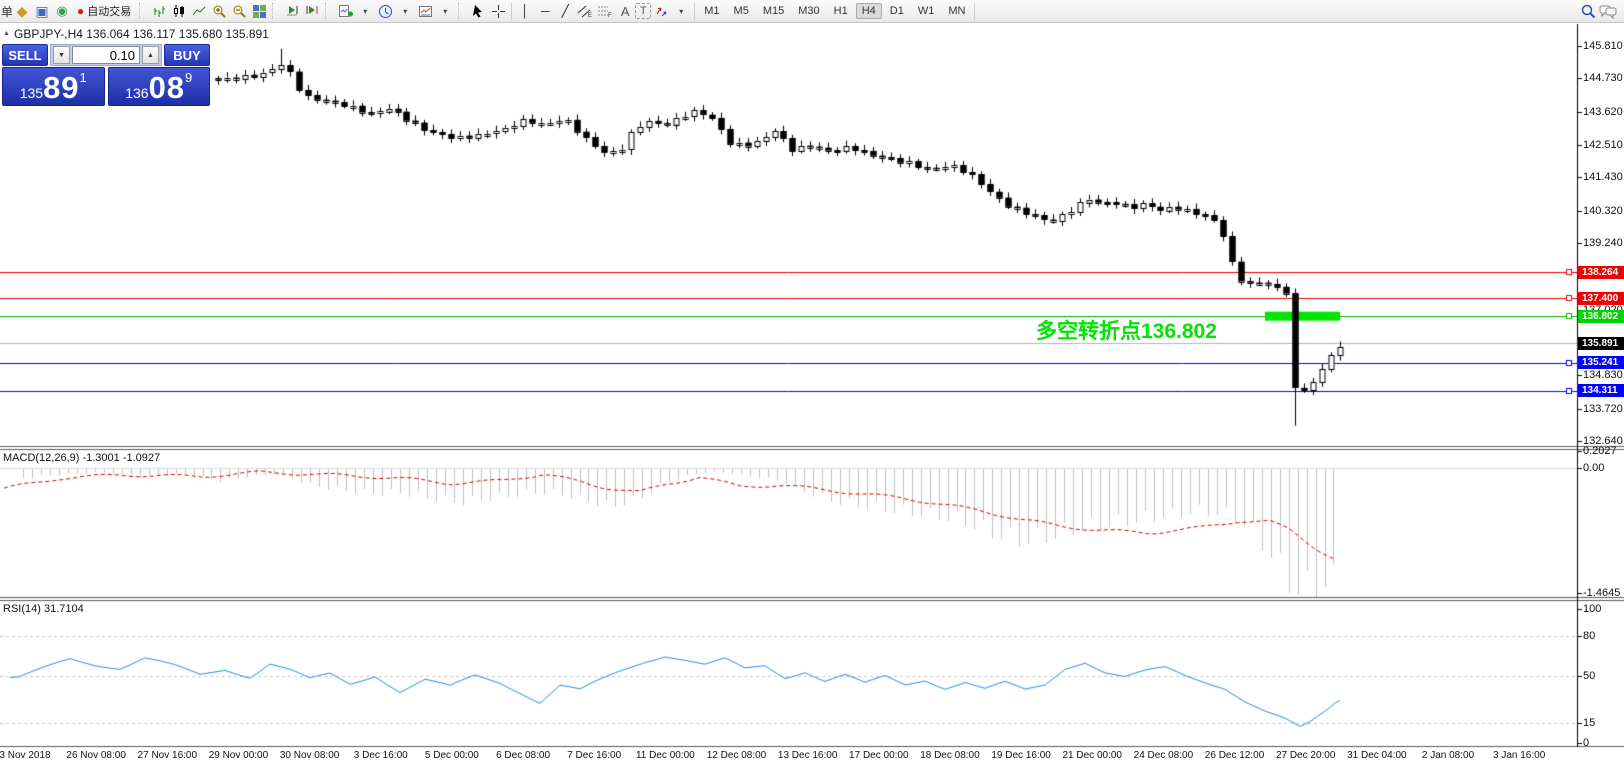 The image size is (1624, 769). Describe the element at coordinates (643, 11) in the screenshot. I see `label-tool-icon: T` at that location.